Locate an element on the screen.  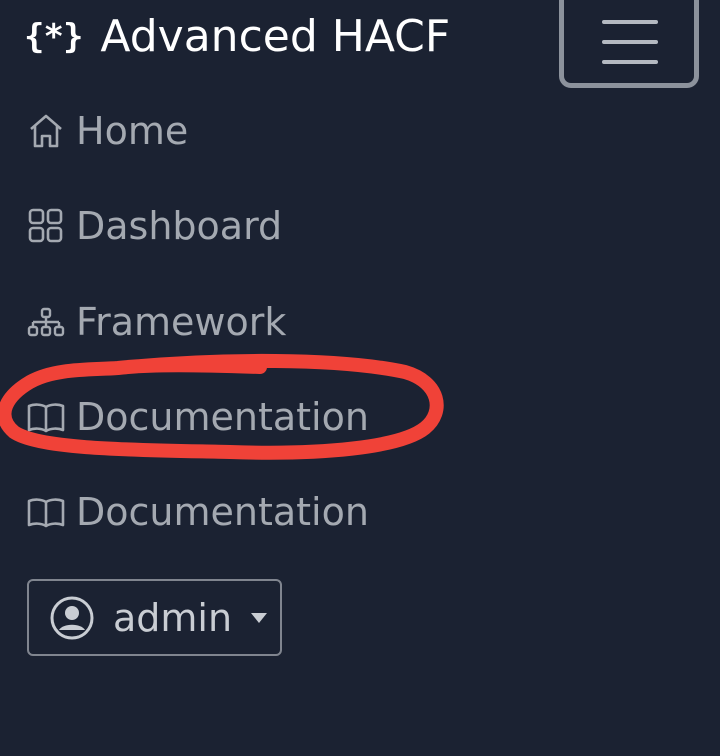
sitemap-icon is located at coordinates (48, 322).